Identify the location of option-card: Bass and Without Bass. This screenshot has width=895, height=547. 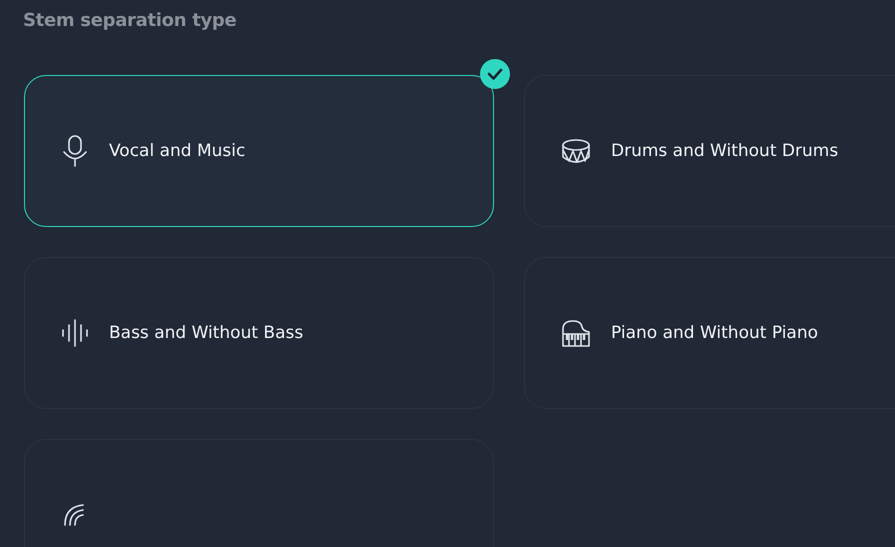
(259, 333).